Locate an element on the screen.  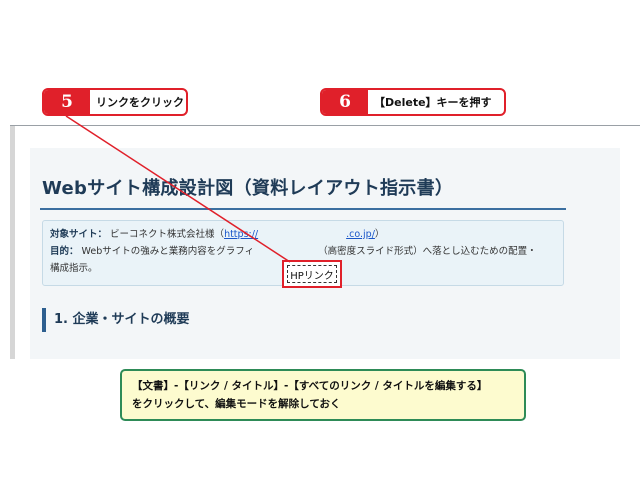
title-underline is located at coordinates (303, 209).